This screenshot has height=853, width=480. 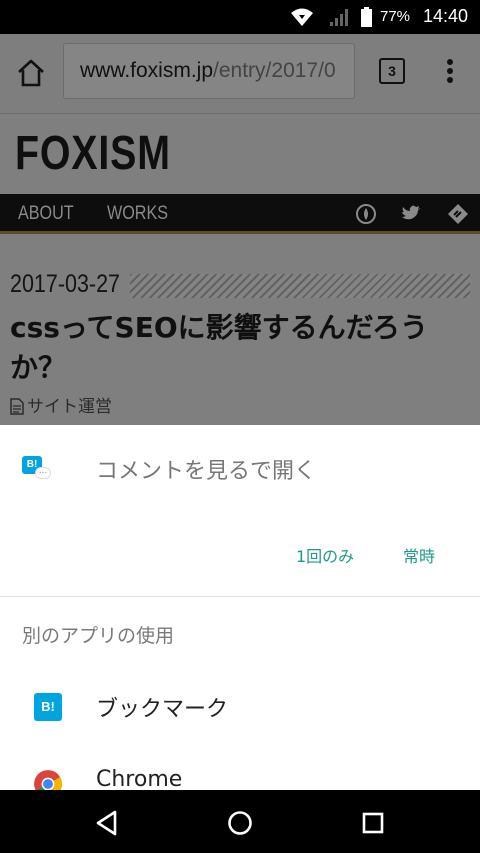 I want to click on site-nav: ABOUT WORKS, so click(x=240, y=214).